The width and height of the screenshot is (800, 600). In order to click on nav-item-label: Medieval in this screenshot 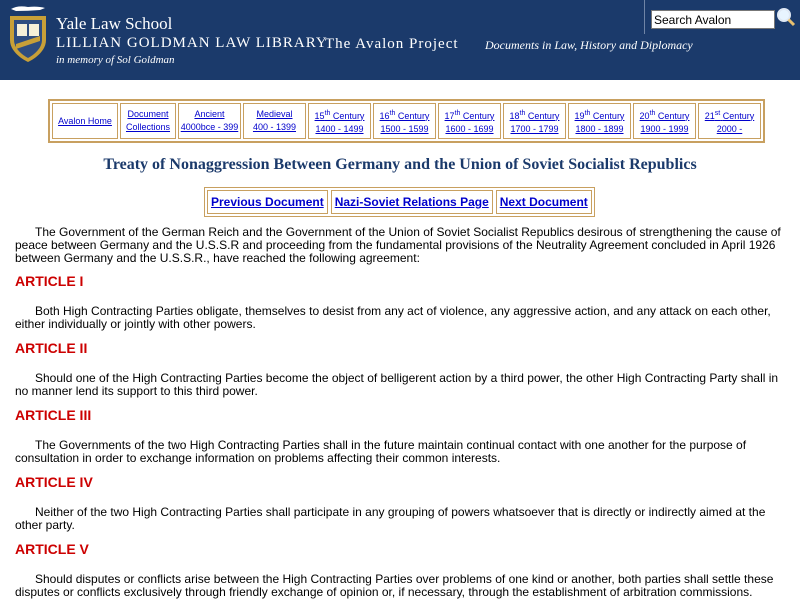, I will do `click(274, 114)`.